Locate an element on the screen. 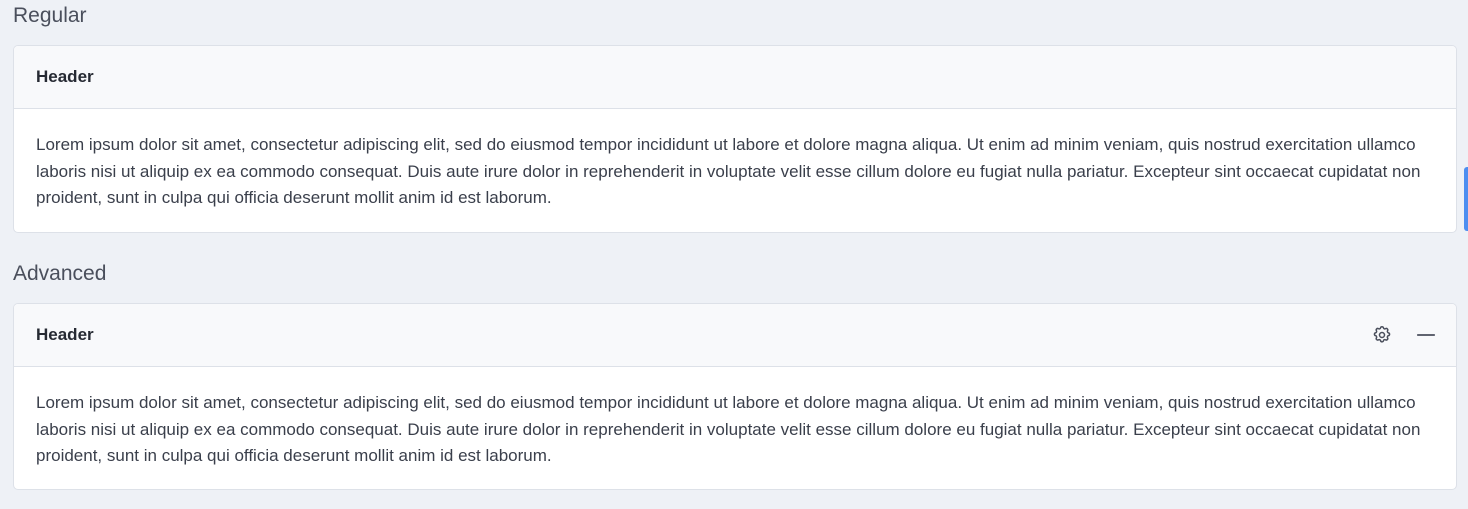  section-title-advanced: Advanced is located at coordinates (60, 273).